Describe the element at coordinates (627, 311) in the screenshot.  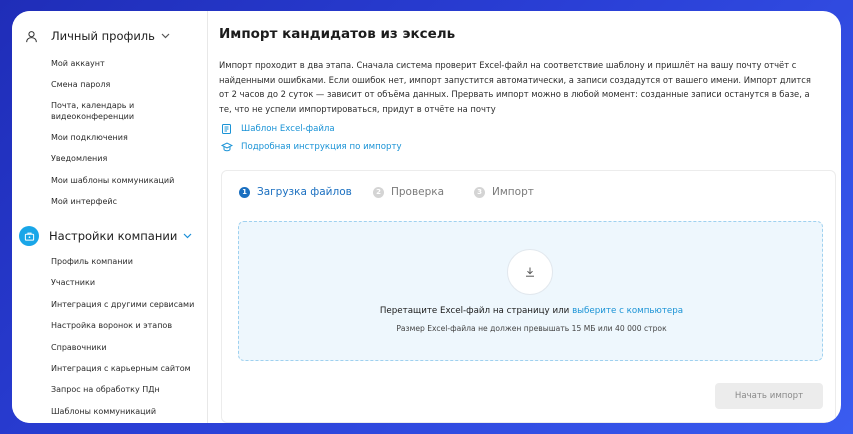
I see `pick-file-link: выберите с компьютера` at that location.